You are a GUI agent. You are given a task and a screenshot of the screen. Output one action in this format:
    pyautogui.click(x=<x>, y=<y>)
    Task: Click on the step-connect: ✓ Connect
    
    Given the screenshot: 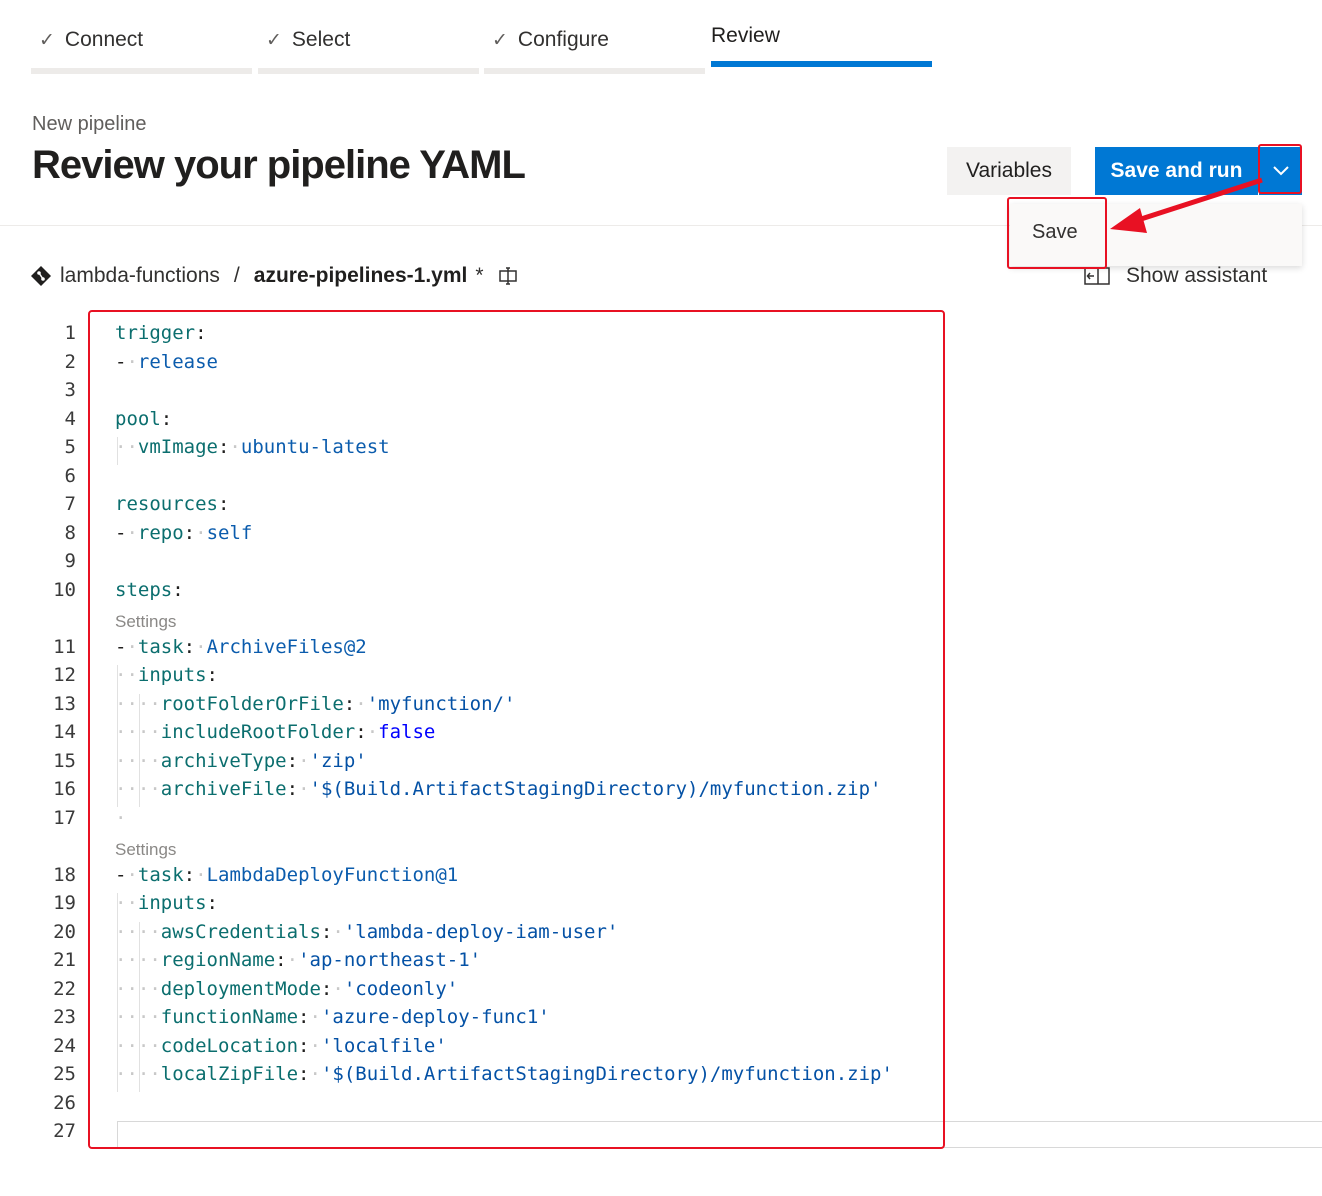 What is the action you would take?
    pyautogui.click(x=141, y=38)
    